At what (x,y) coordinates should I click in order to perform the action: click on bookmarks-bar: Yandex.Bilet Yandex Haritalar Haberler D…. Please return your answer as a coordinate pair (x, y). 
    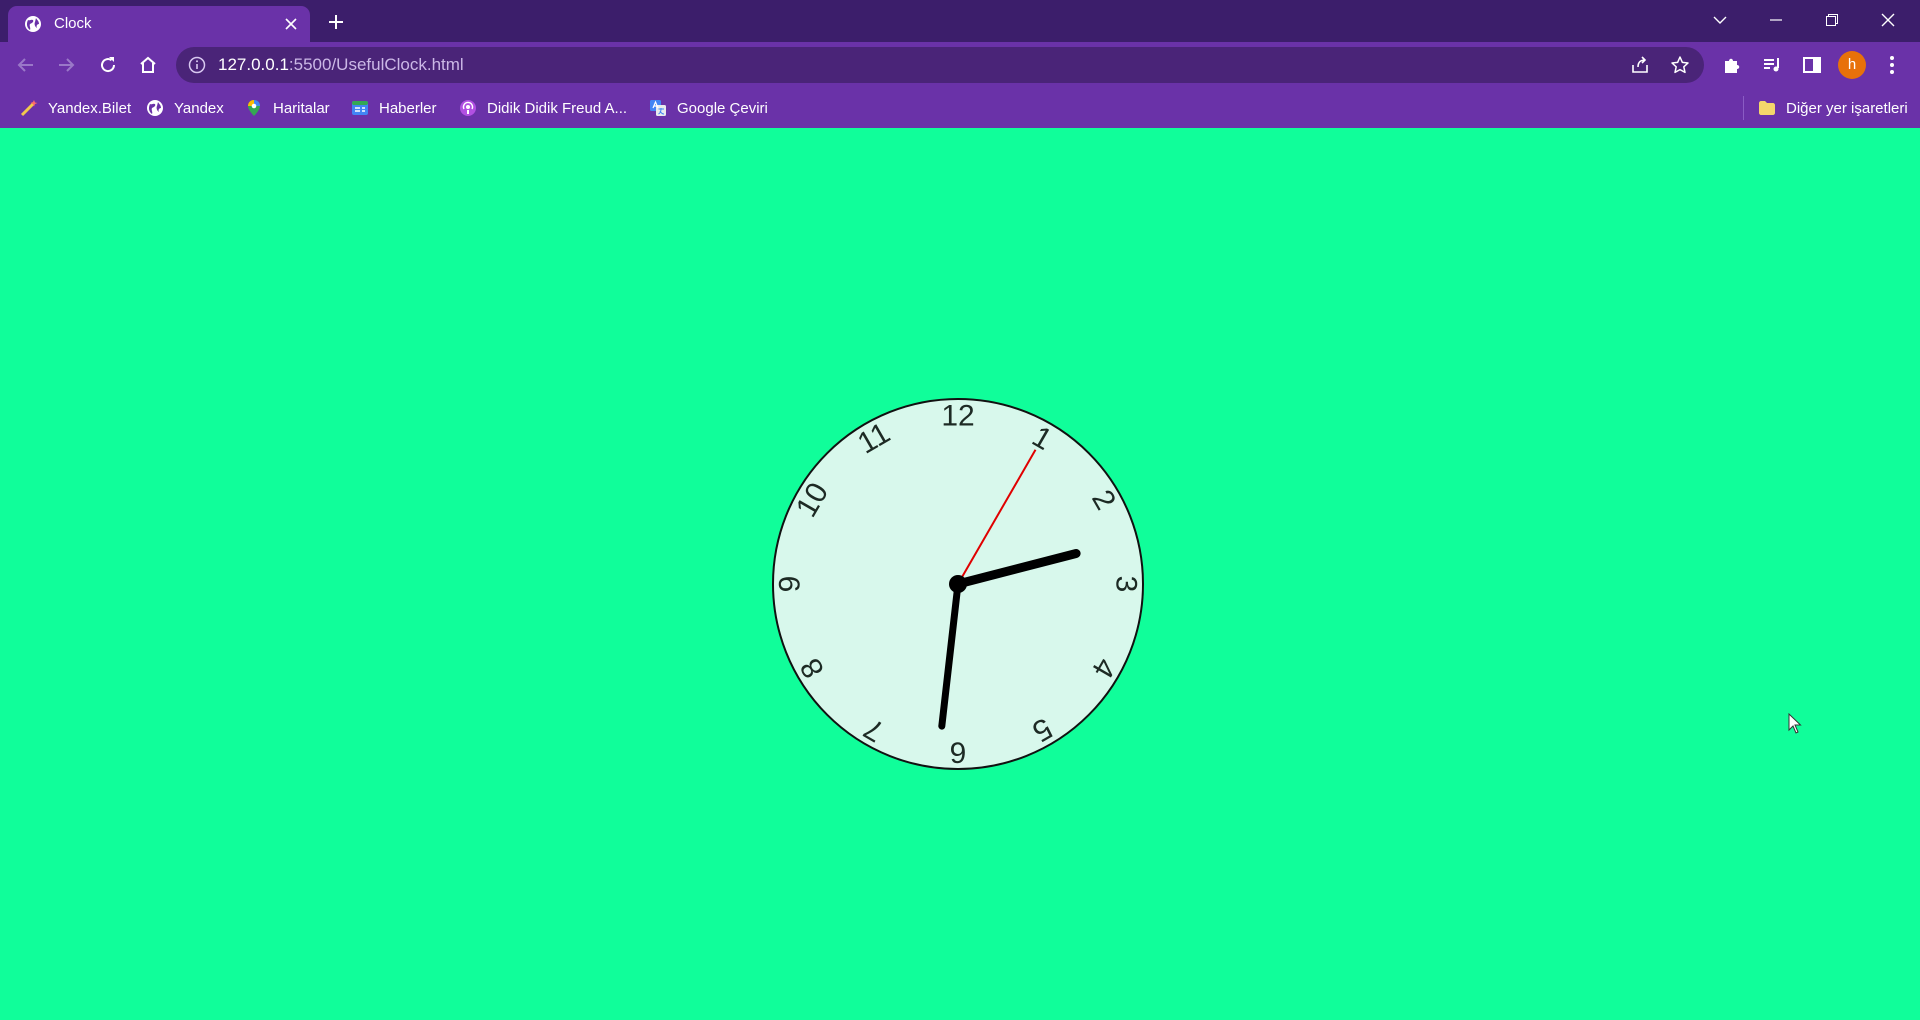
    Looking at the image, I should click on (960, 108).